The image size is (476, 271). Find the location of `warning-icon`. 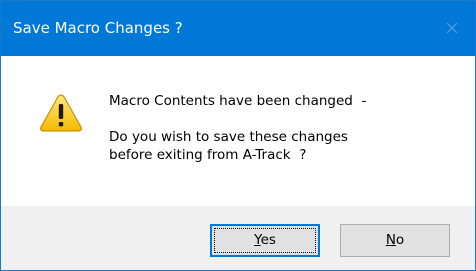

warning-icon is located at coordinates (61, 113).